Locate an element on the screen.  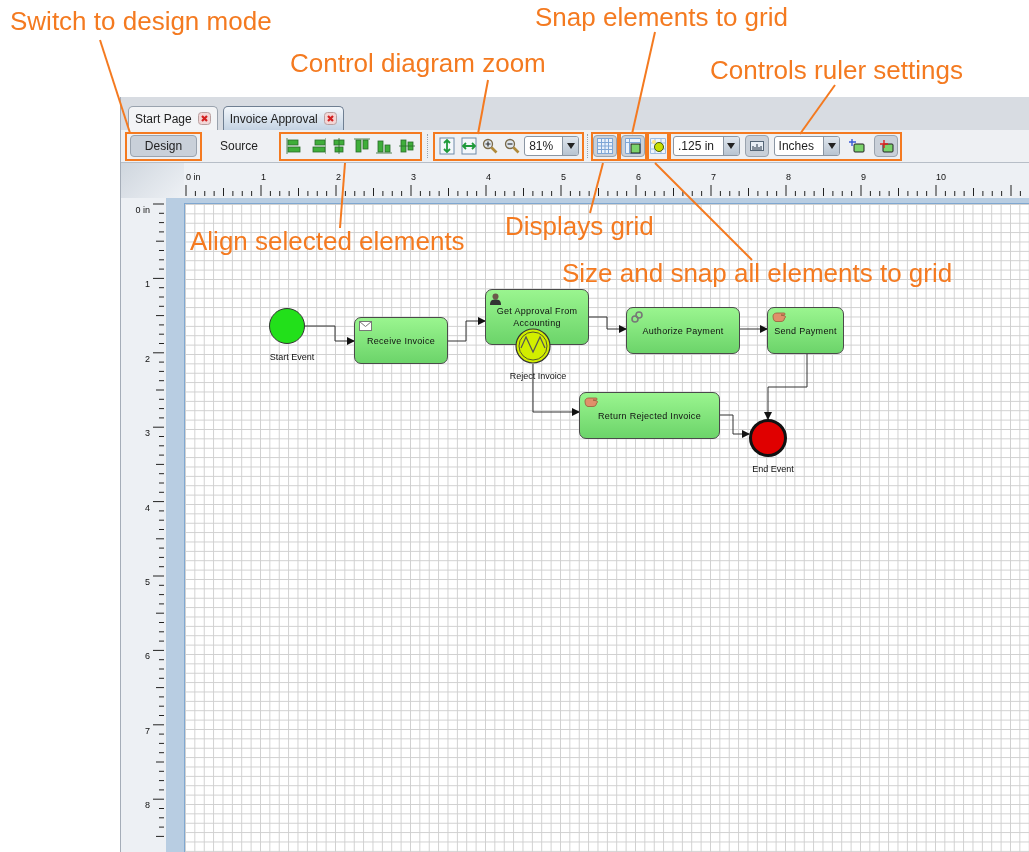
size-snap-icon is located at coordinates (658, 146).